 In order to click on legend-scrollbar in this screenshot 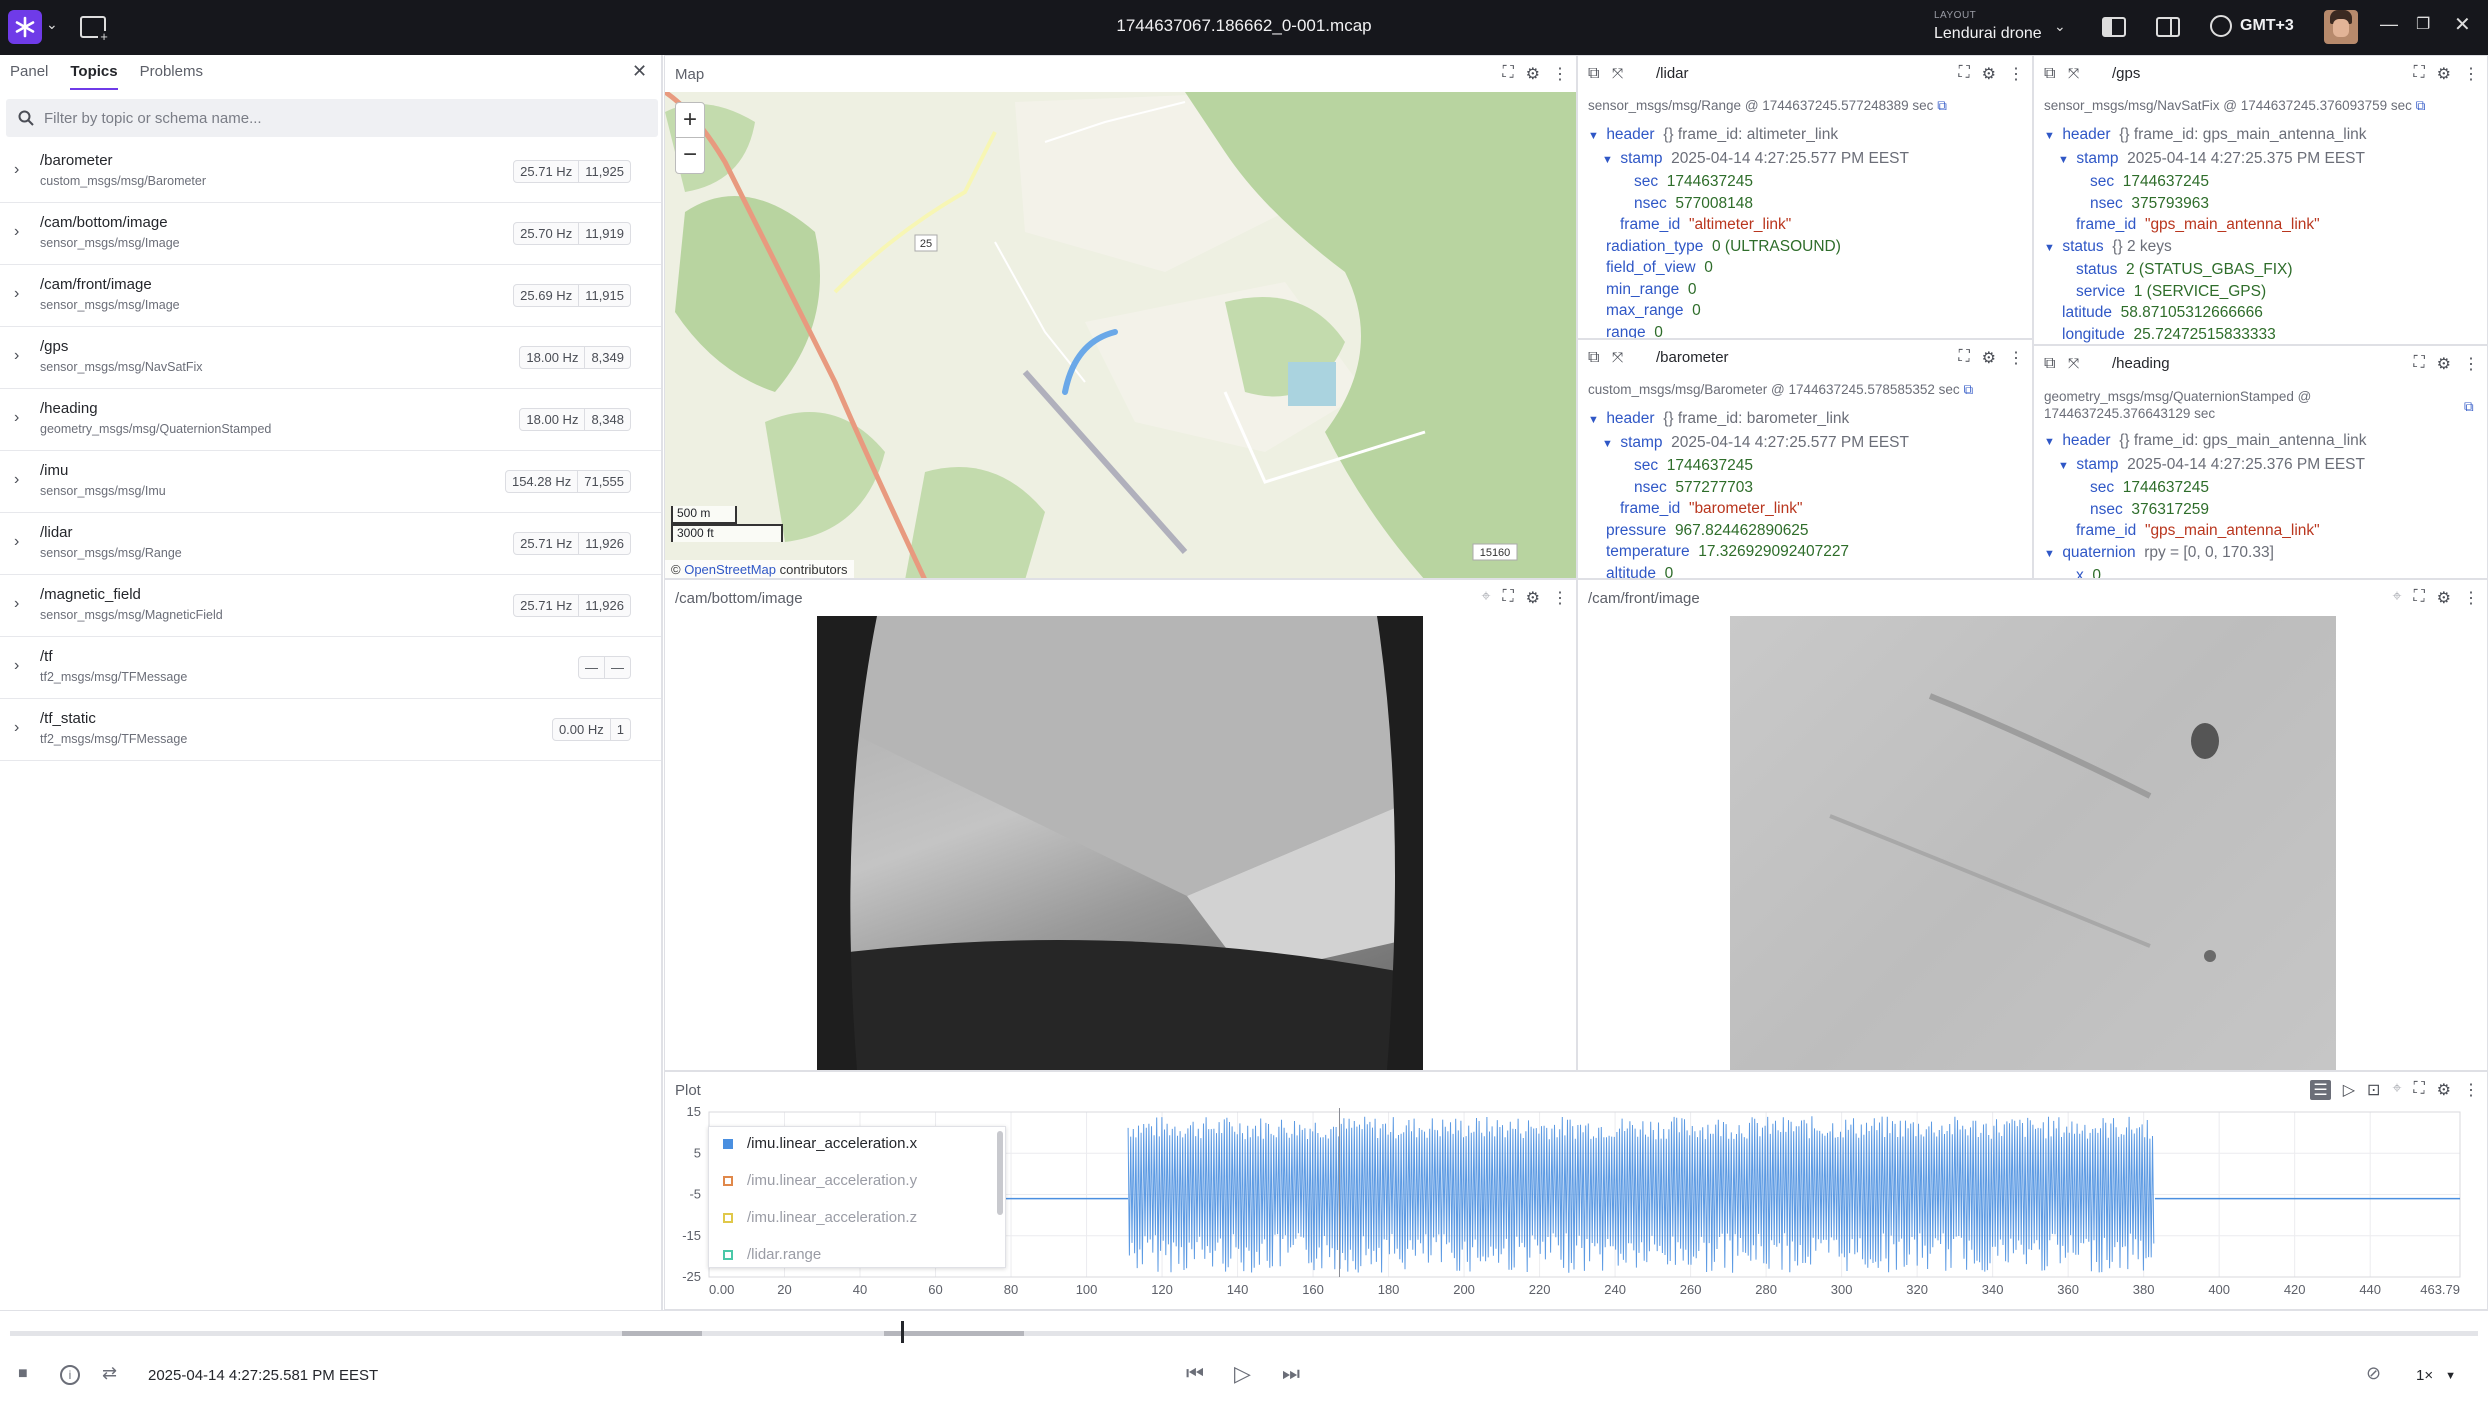, I will do `click(1000, 1173)`.